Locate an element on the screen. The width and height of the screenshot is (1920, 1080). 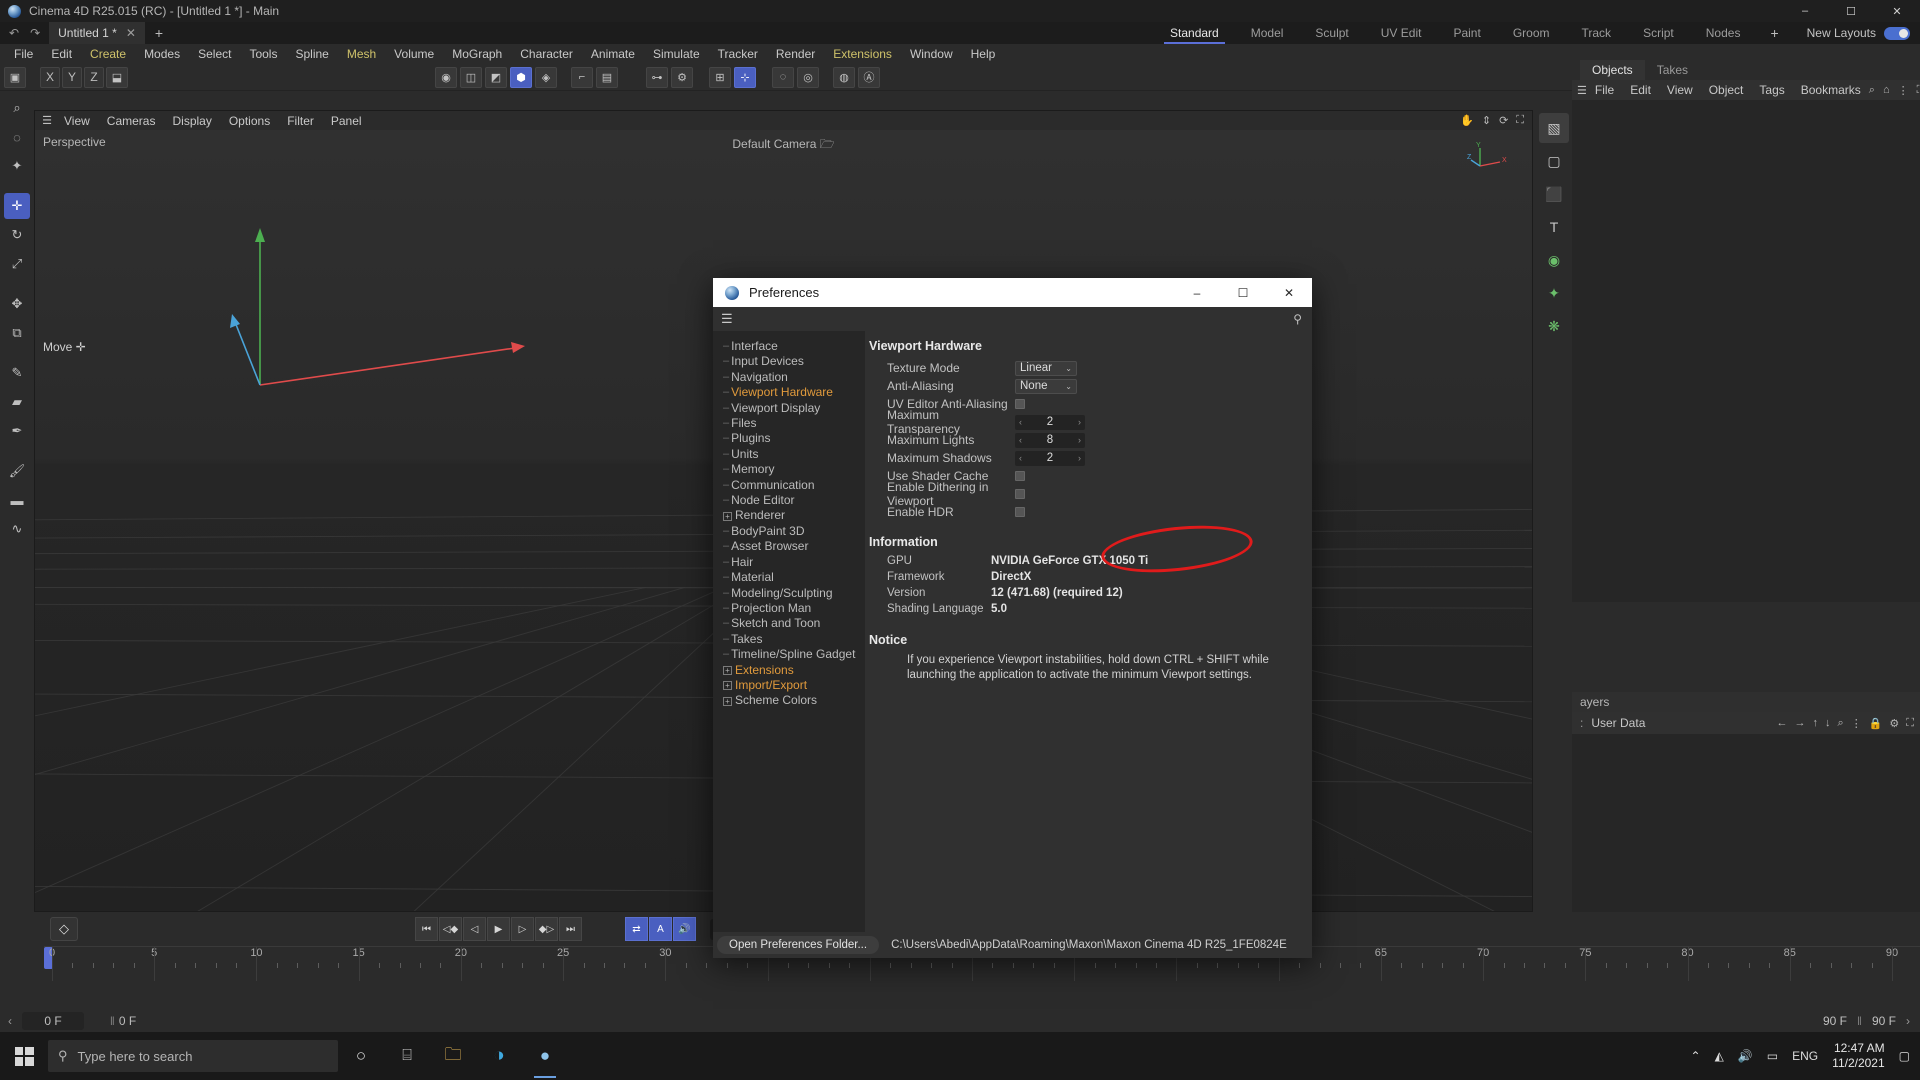
close-button: ✕ is located at coordinates (1897, 11).